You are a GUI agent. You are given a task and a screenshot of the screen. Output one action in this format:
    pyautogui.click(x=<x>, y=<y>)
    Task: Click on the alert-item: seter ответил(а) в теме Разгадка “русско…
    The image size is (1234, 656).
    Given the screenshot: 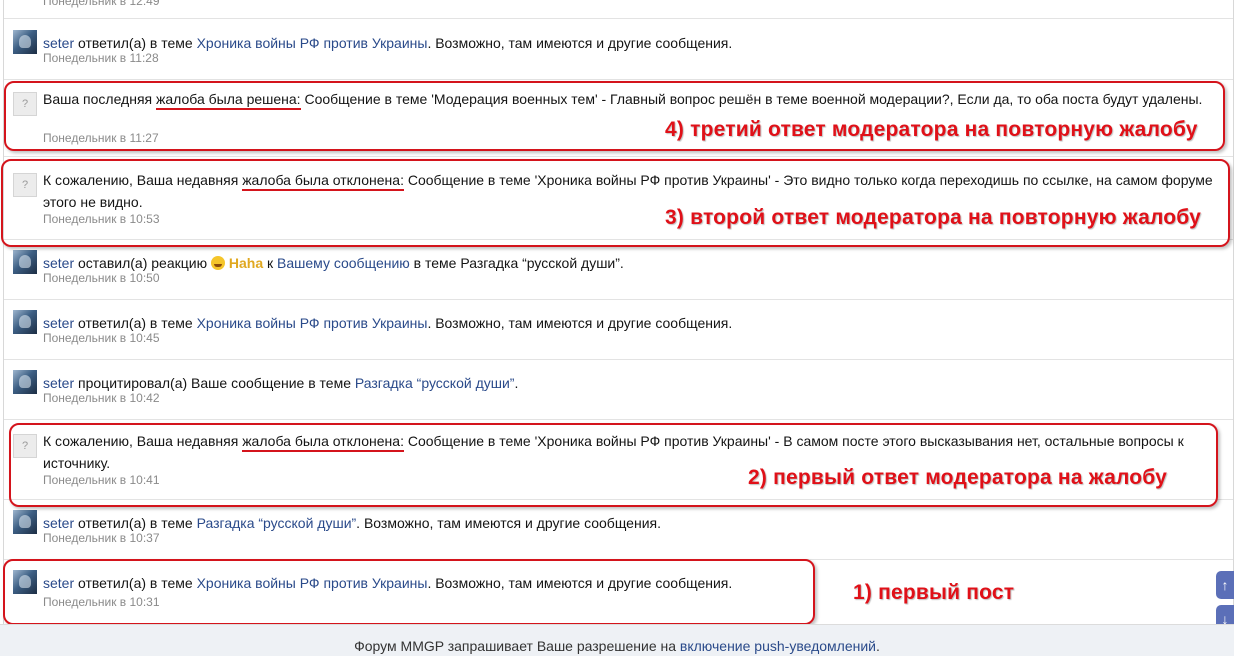 What is the action you would take?
    pyautogui.click(x=618, y=530)
    